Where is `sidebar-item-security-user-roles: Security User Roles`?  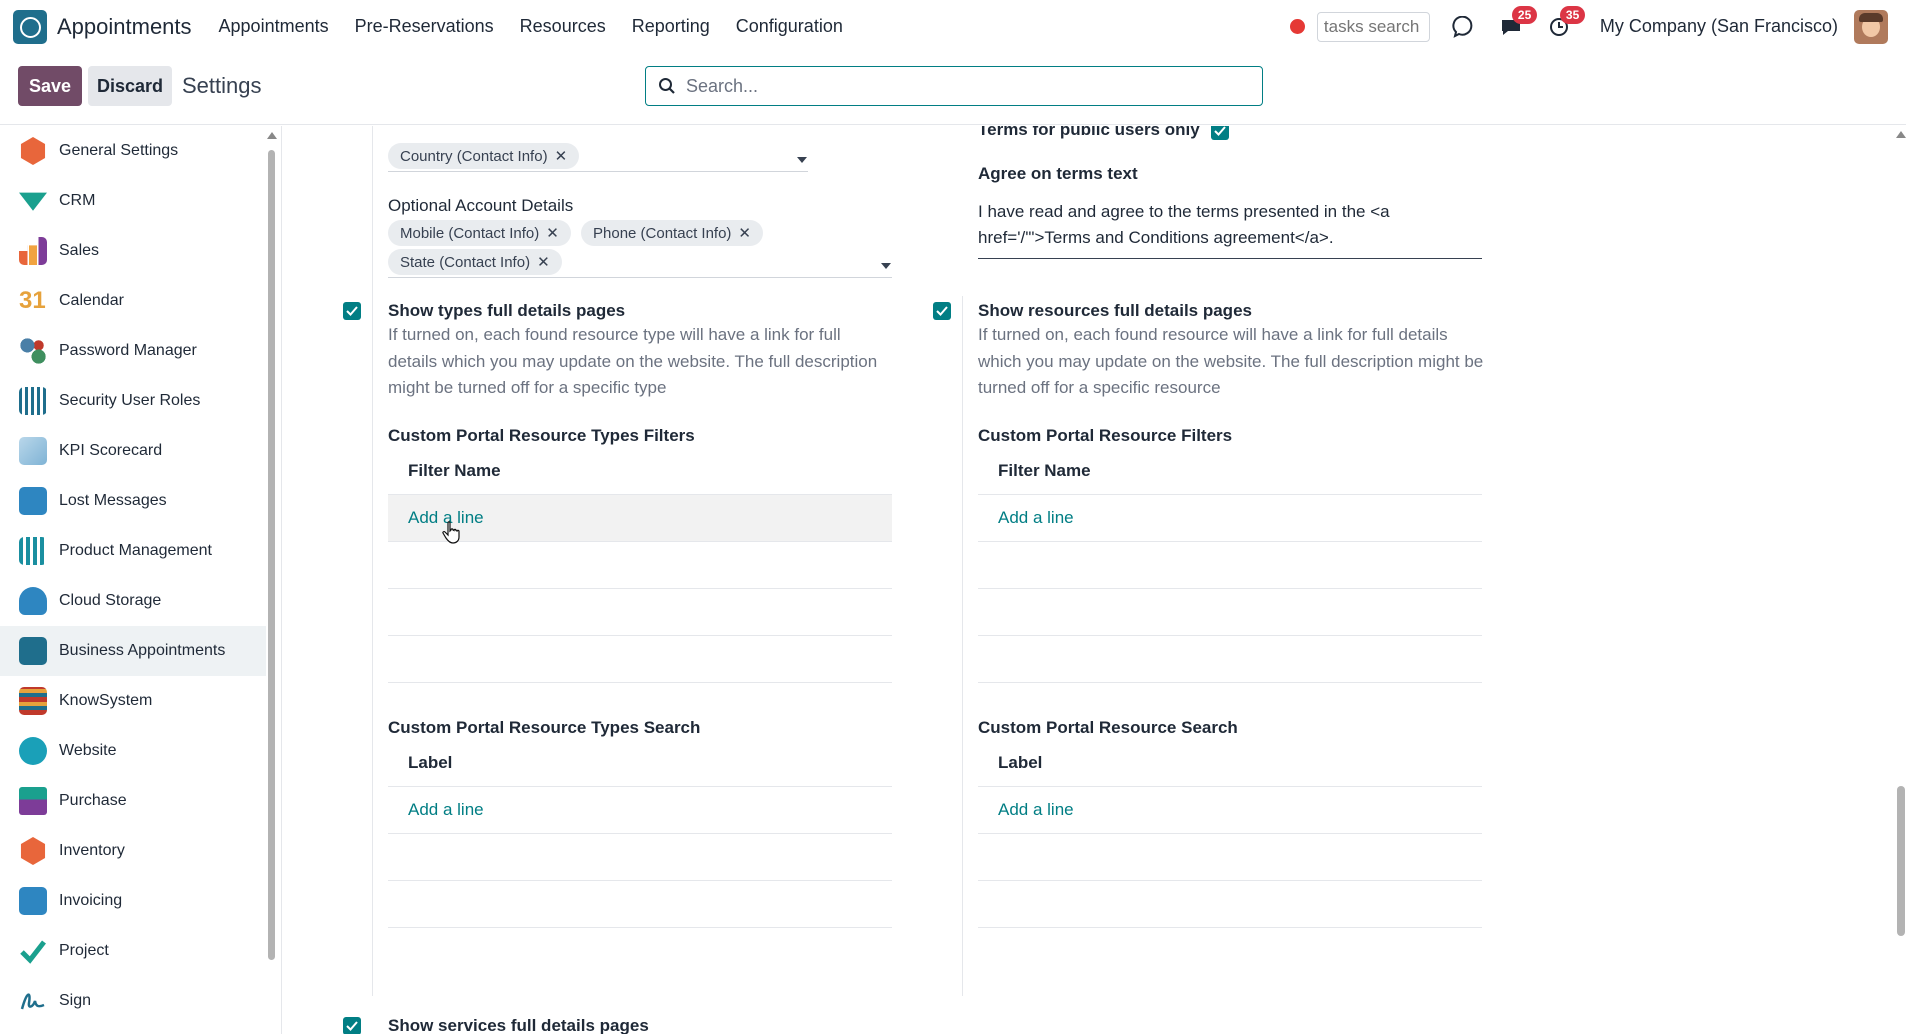 sidebar-item-security-user-roles: Security User Roles is located at coordinates (133, 401).